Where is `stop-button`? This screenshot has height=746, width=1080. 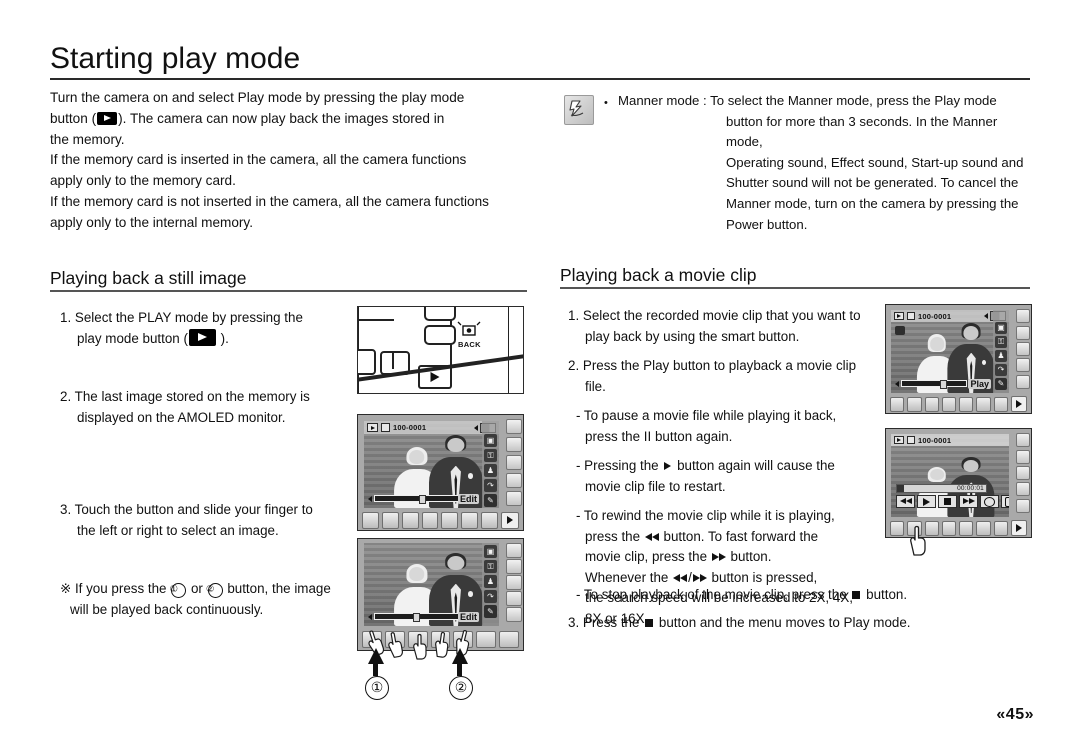
stop-button is located at coordinates (947, 501).